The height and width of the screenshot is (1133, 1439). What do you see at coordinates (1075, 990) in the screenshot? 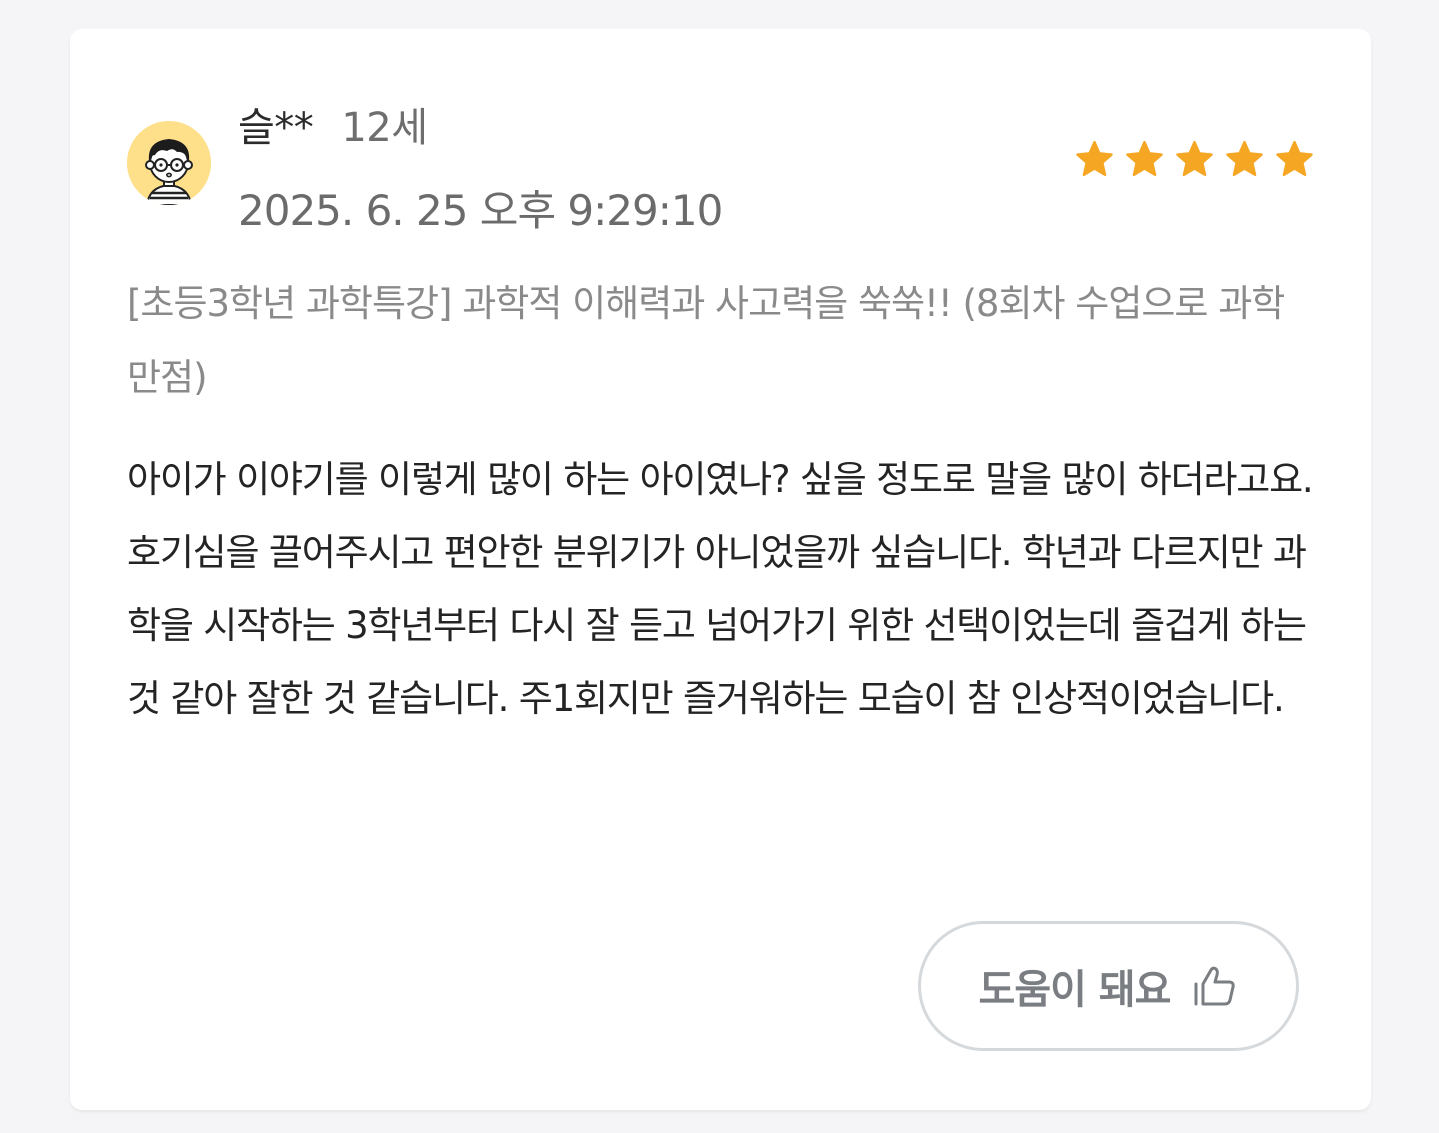
I see `helpful-label: 도움이 돼요` at bounding box center [1075, 990].